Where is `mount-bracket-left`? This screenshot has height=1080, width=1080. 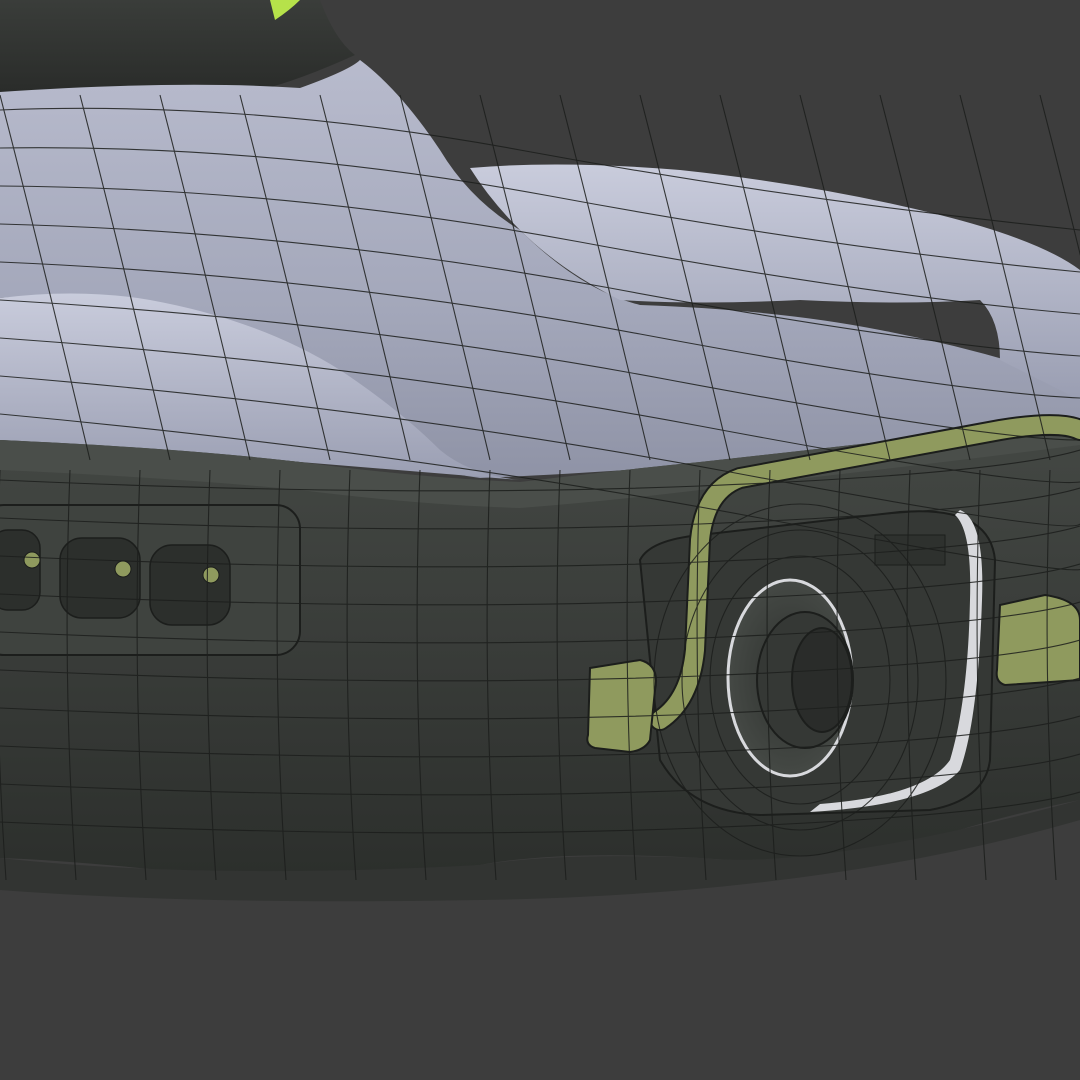 mount-bracket-left is located at coordinates (621, 706).